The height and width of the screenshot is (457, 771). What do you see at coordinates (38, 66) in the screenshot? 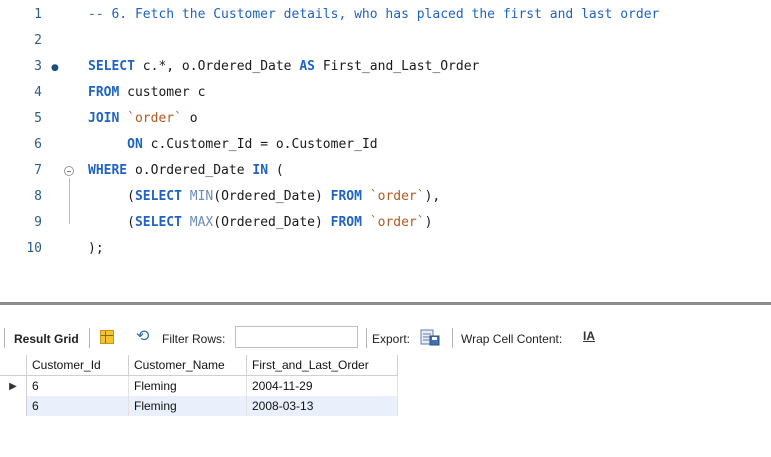
I see `line-number: 3` at bounding box center [38, 66].